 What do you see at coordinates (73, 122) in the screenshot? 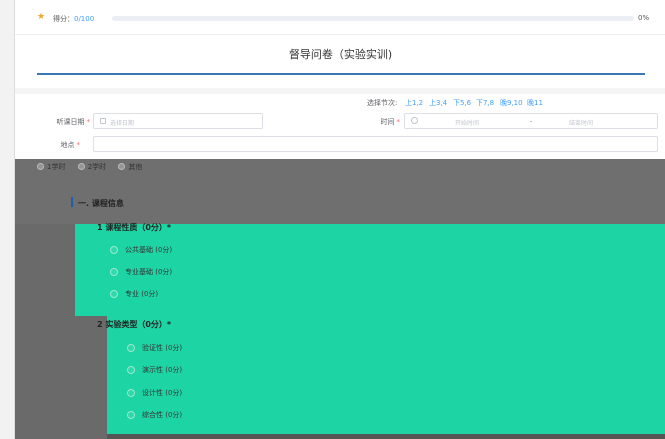
I see `date-label: 听课日期 *` at bounding box center [73, 122].